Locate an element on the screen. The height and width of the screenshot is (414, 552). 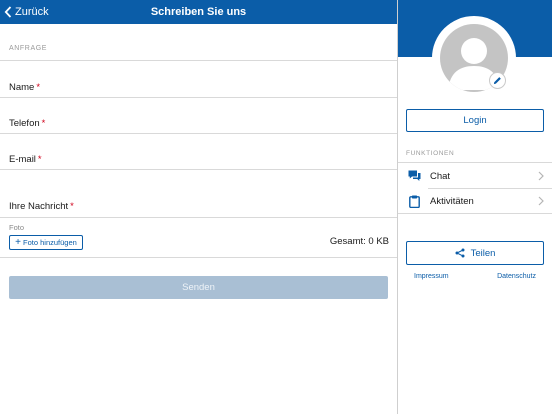
add-photo-button: + Foto hinzufügen is located at coordinates (46, 242).